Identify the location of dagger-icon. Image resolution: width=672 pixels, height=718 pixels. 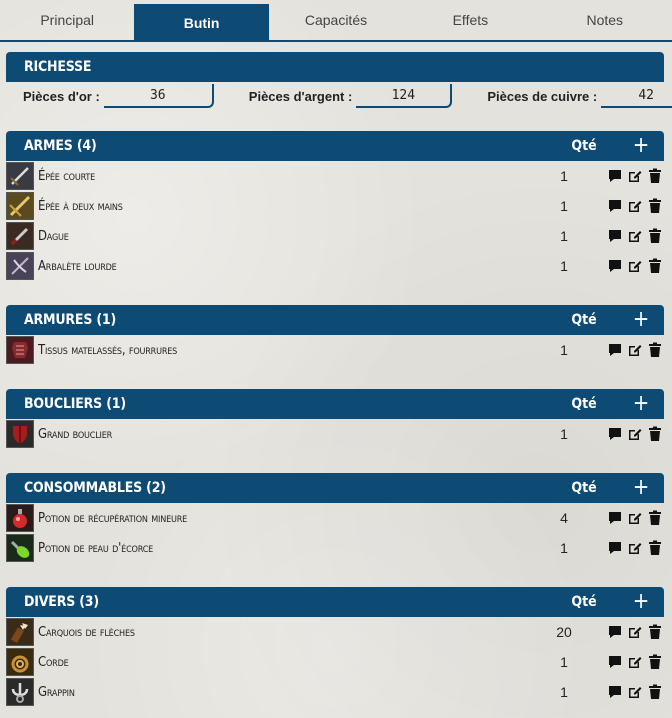
(20, 236).